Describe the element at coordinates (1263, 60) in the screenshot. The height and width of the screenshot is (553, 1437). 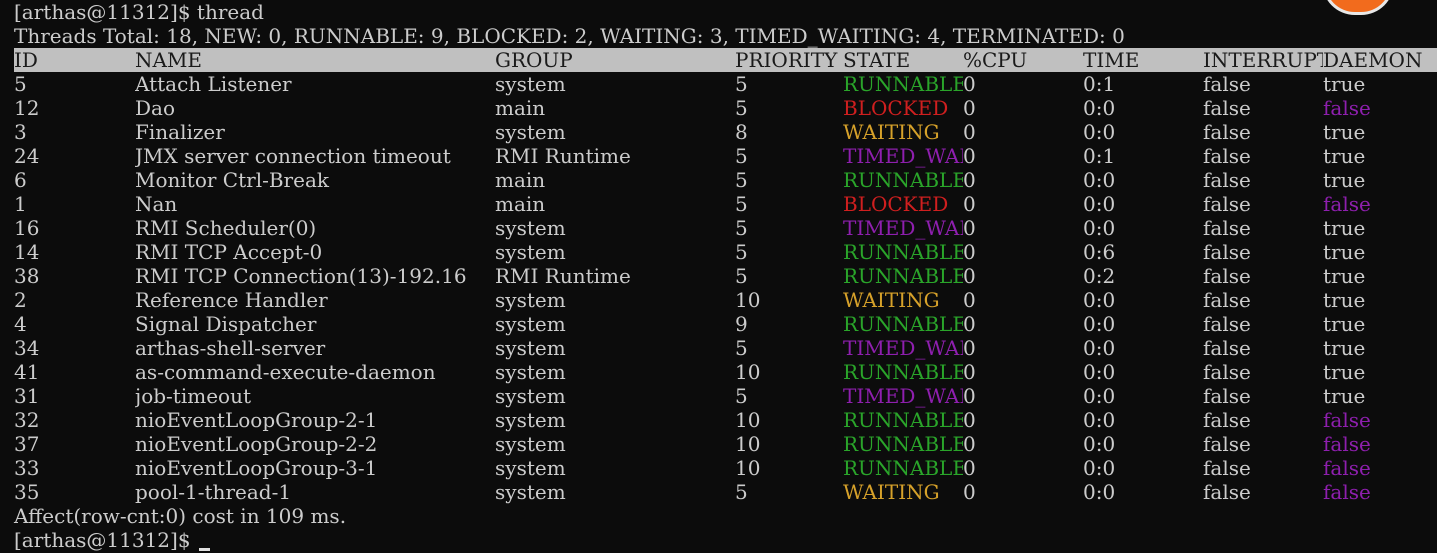
I see `column-header-interrupt: INTERRUPT` at that location.